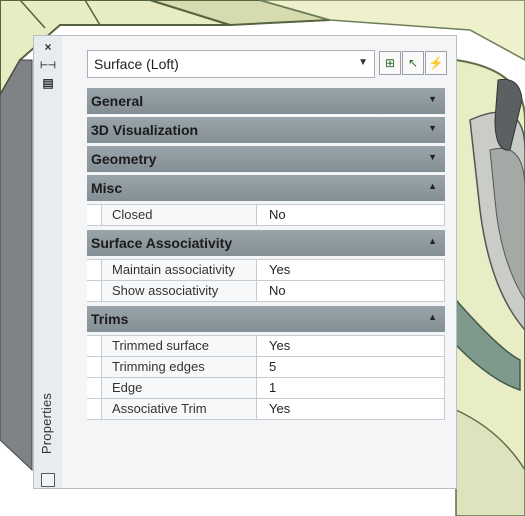 This screenshot has width=525, height=516. What do you see at coordinates (136, 64) in the screenshot?
I see `object-type-value: Surface (Loft)` at bounding box center [136, 64].